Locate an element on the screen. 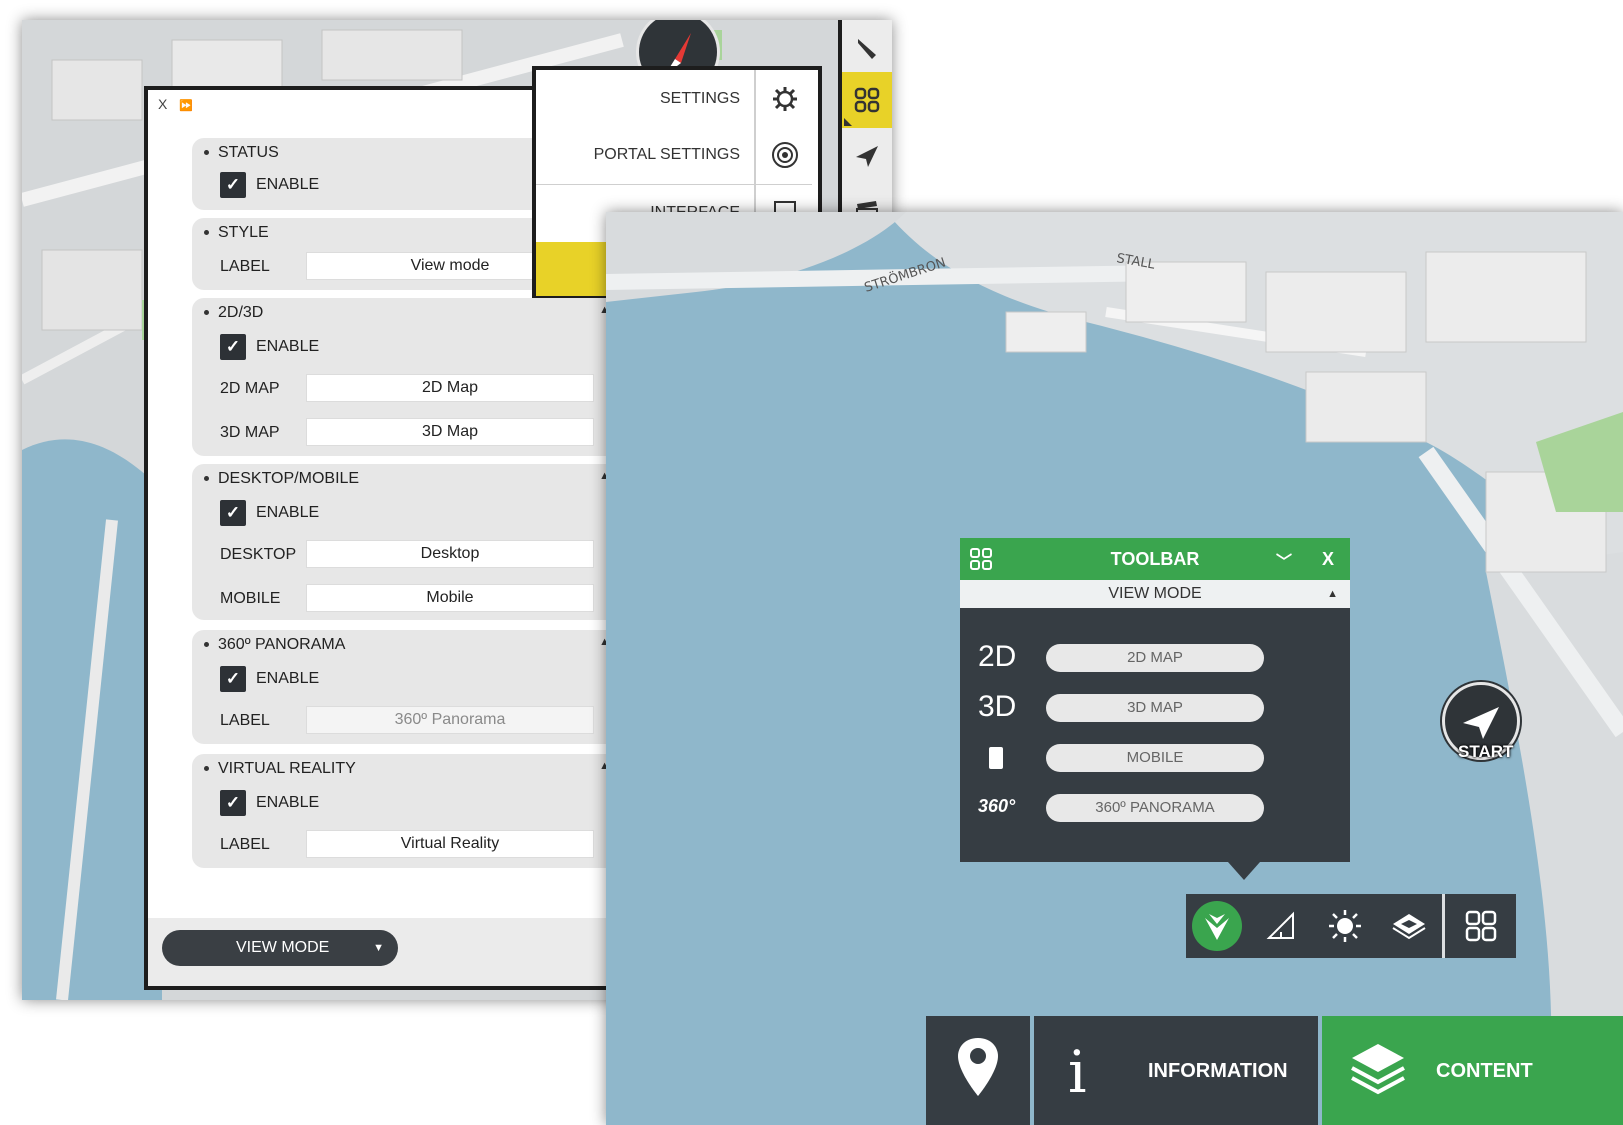  view-mode-icon is located at coordinates (1217, 926).